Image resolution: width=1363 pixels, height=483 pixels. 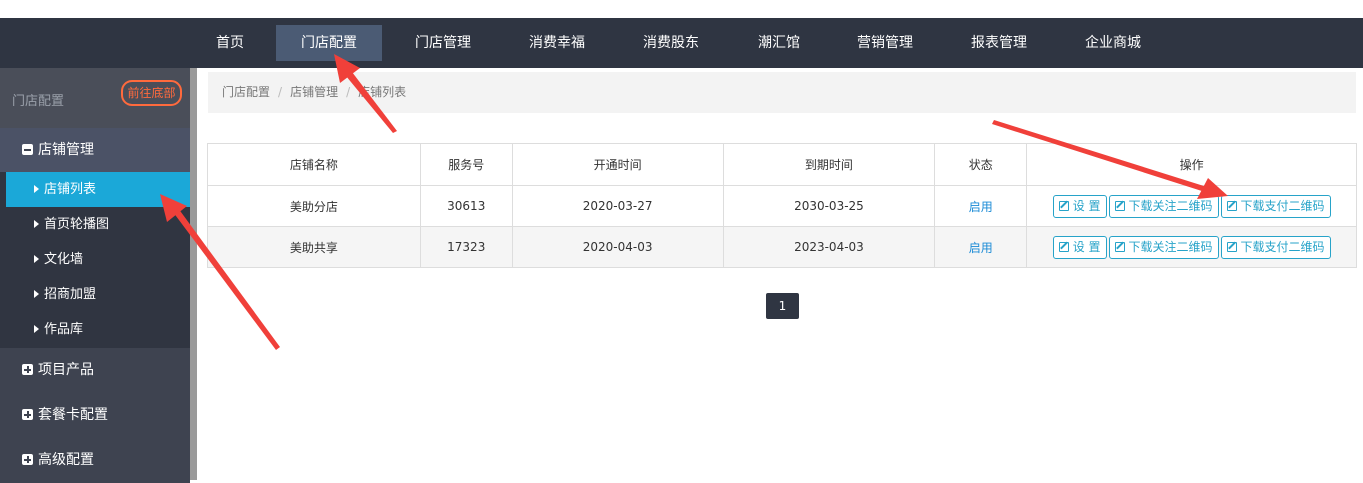 I want to click on sidebar-item-franchise: 招商加盟, so click(x=95, y=294).